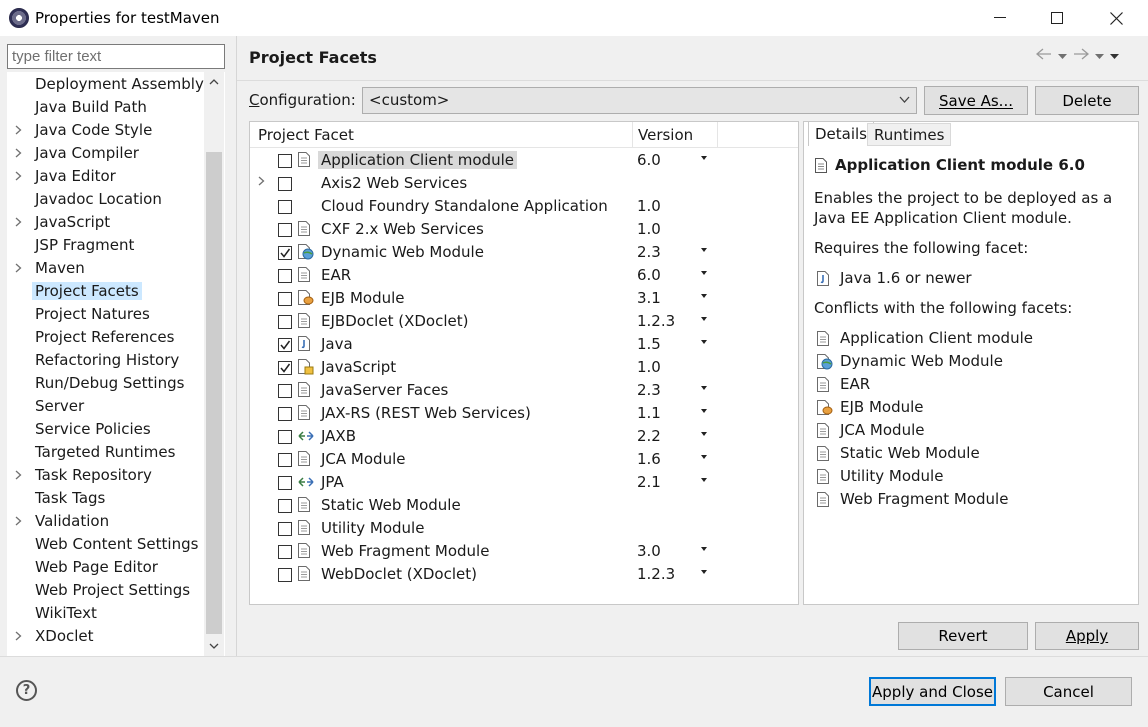 The image size is (1148, 727). I want to click on tree-item-xdoclet: XDoclet, so click(107, 635).